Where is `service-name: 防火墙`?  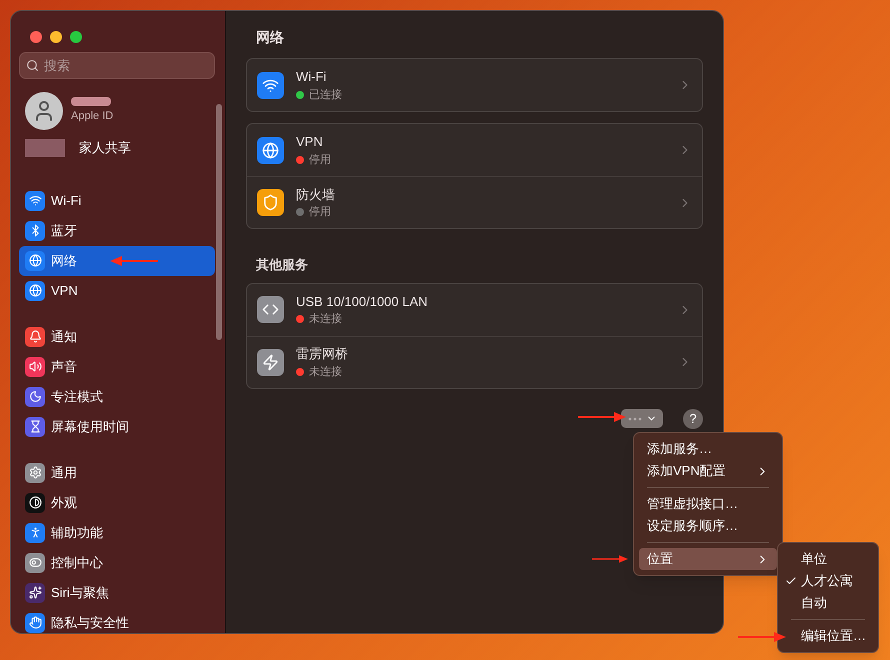 service-name: 防火墙 is located at coordinates (316, 195).